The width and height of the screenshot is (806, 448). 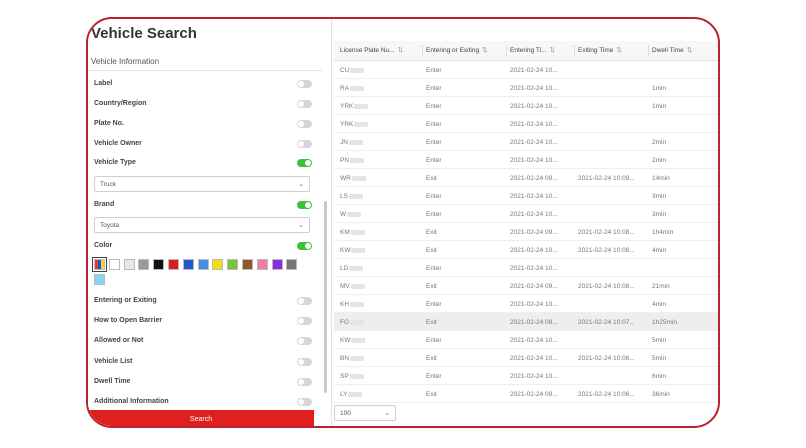 I want to click on table-row: YRK Enter 2021-02-24 10... 1min, so click(x=526, y=106).